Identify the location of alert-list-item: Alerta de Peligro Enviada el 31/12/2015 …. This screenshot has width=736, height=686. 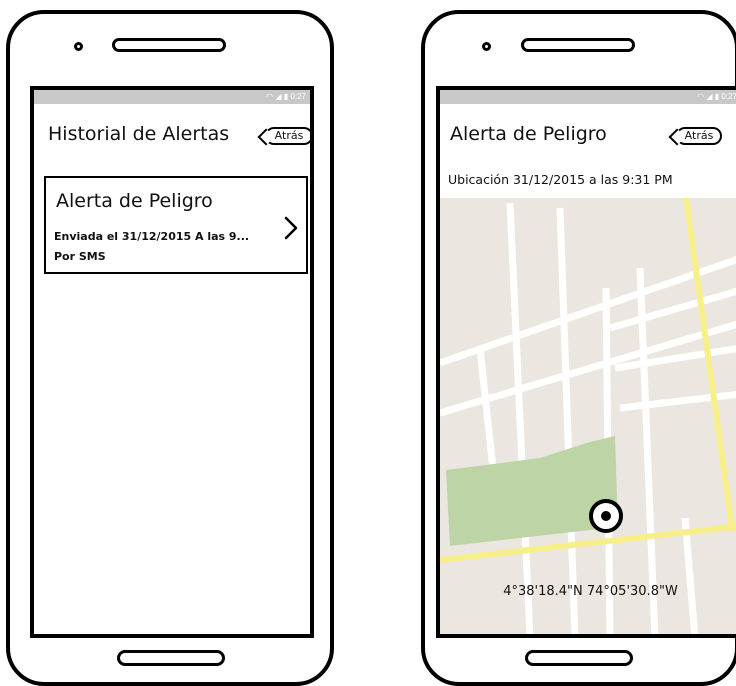
(176, 225).